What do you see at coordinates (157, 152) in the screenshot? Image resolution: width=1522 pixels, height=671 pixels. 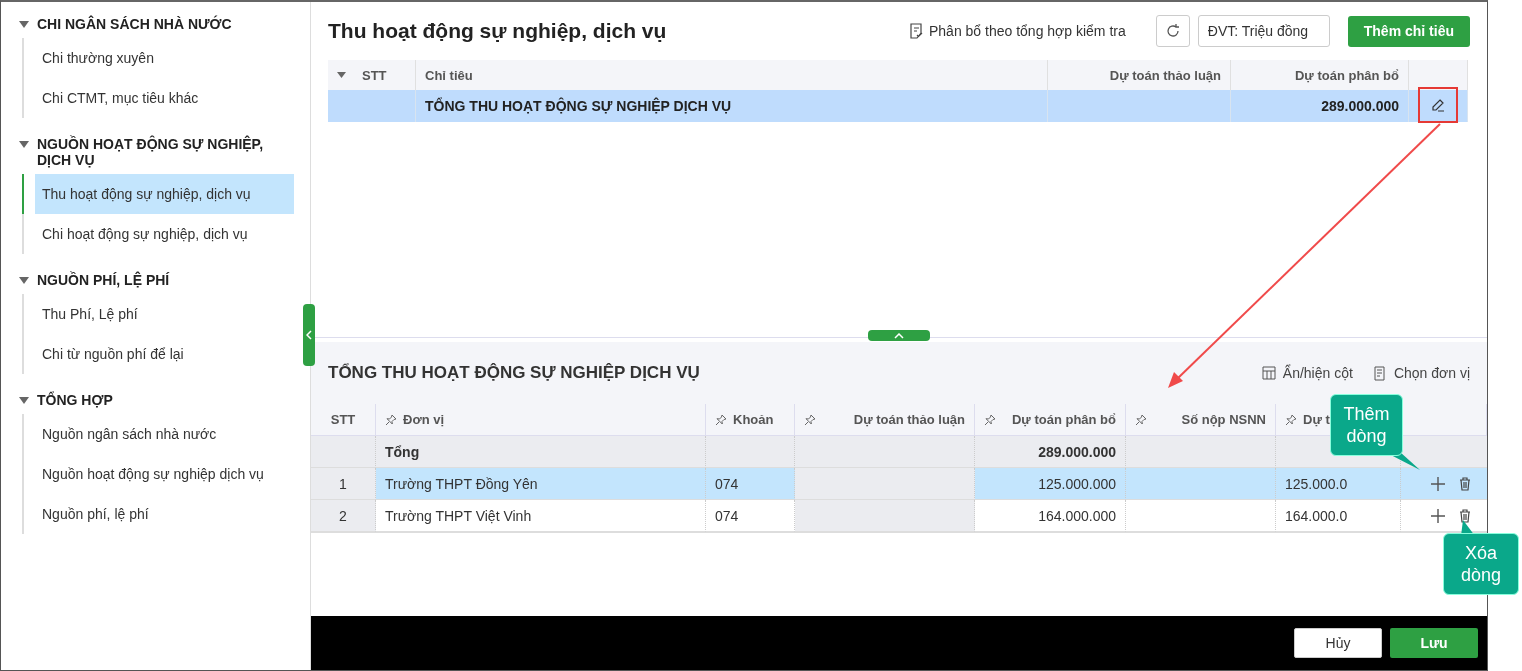 I see `group-title: NGUỒN HOẠT ĐỘNG SỰ NGHIỆP, DỊCH VỤ` at bounding box center [157, 152].